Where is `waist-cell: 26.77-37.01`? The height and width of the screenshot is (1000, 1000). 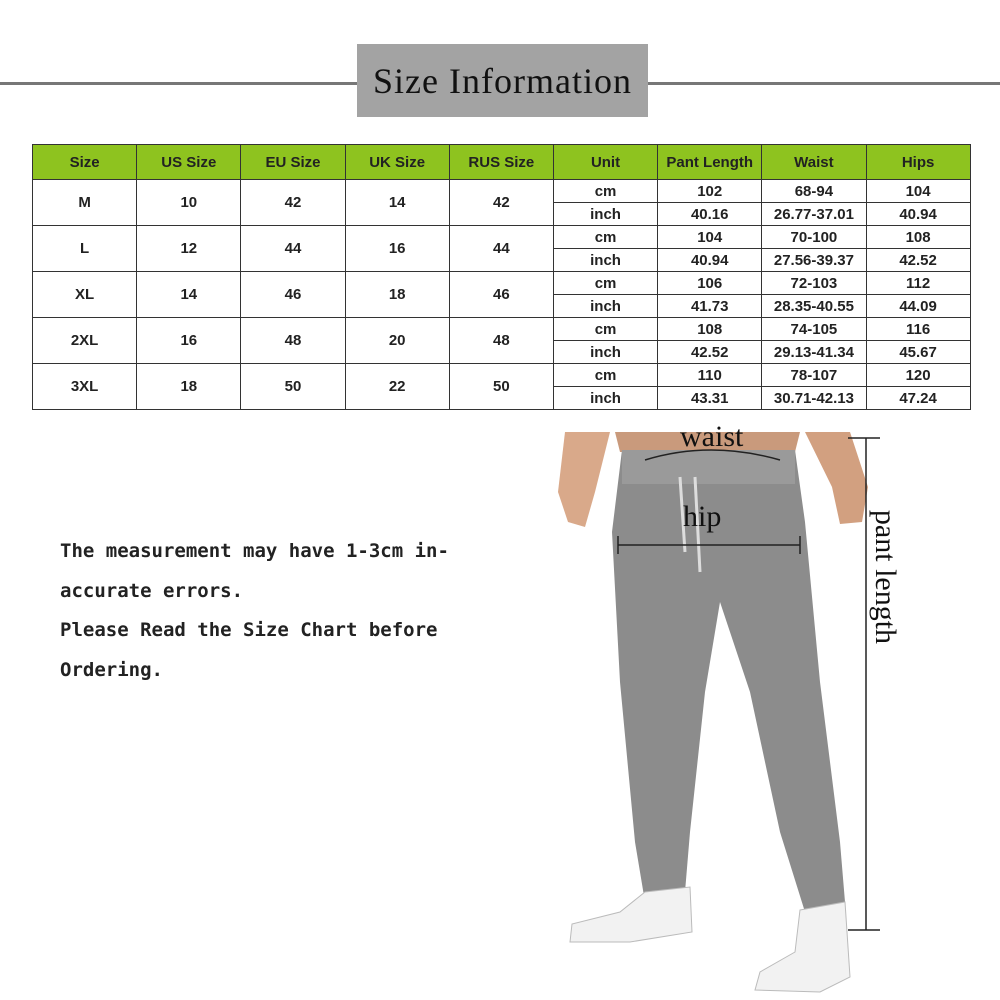
waist-cell: 26.77-37.01 is located at coordinates (814, 214).